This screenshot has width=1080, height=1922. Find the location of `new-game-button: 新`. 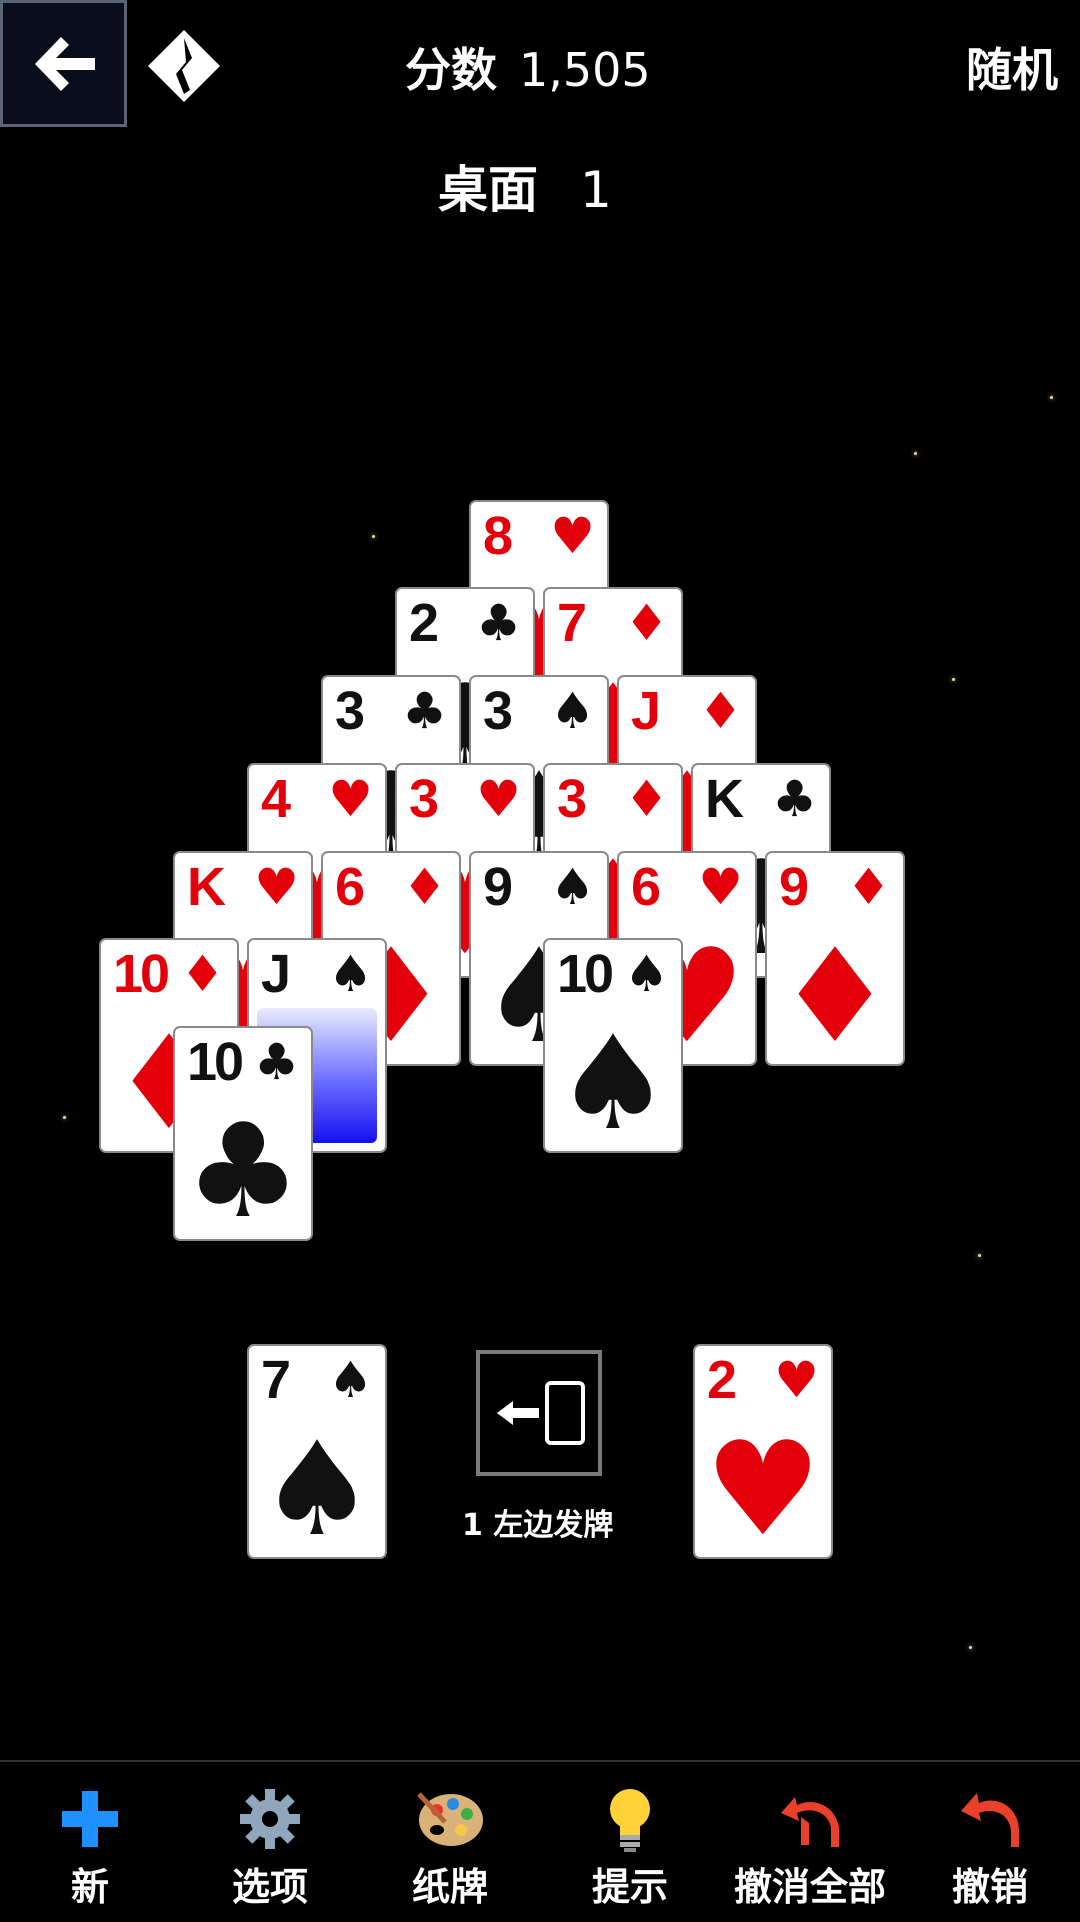

new-game-button: 新 is located at coordinates (90, 1842).